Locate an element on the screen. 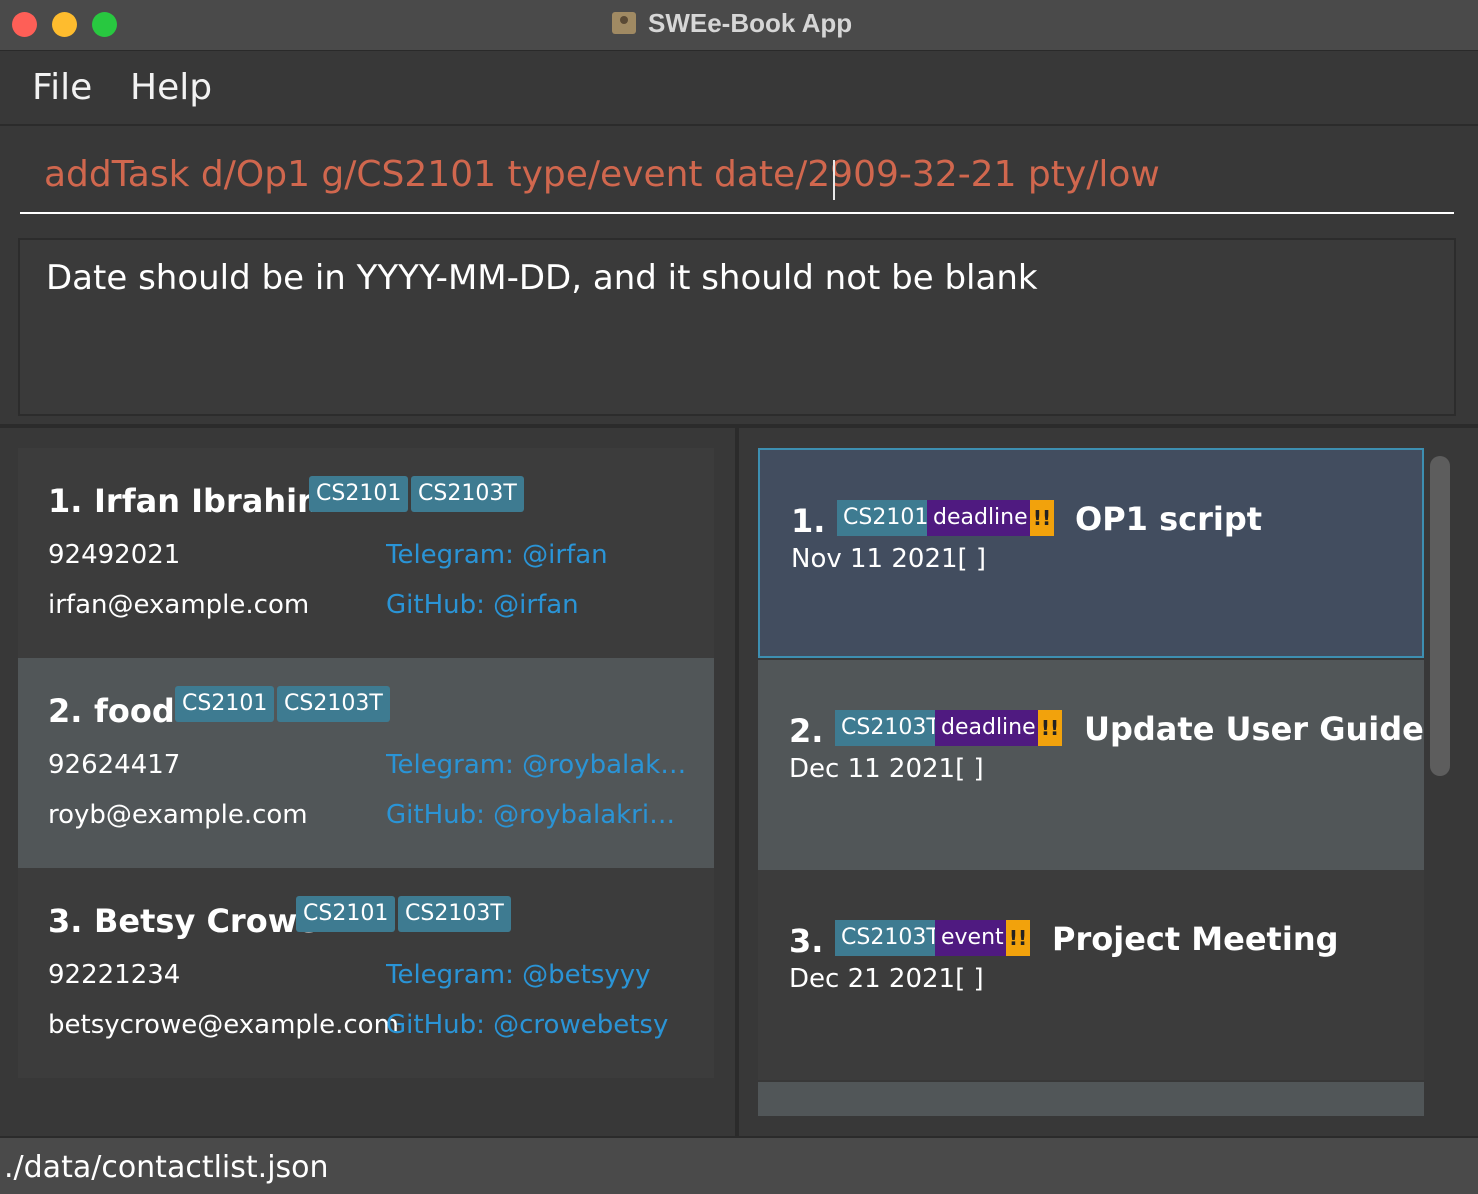 Image resolution: width=1478 pixels, height=1194 pixels. person-name: Irfan Ibrahim is located at coordinates (212, 501).